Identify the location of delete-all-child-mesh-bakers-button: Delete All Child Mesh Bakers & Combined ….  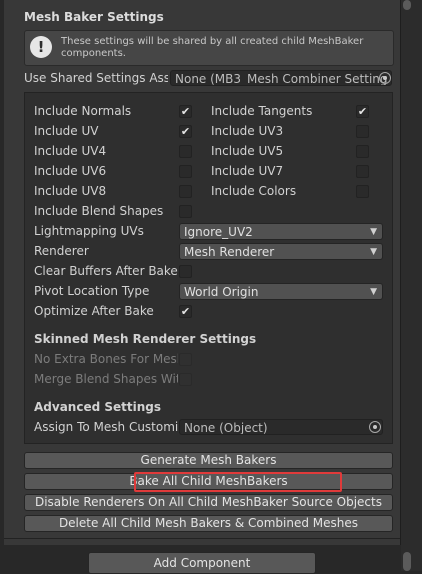
(208, 523).